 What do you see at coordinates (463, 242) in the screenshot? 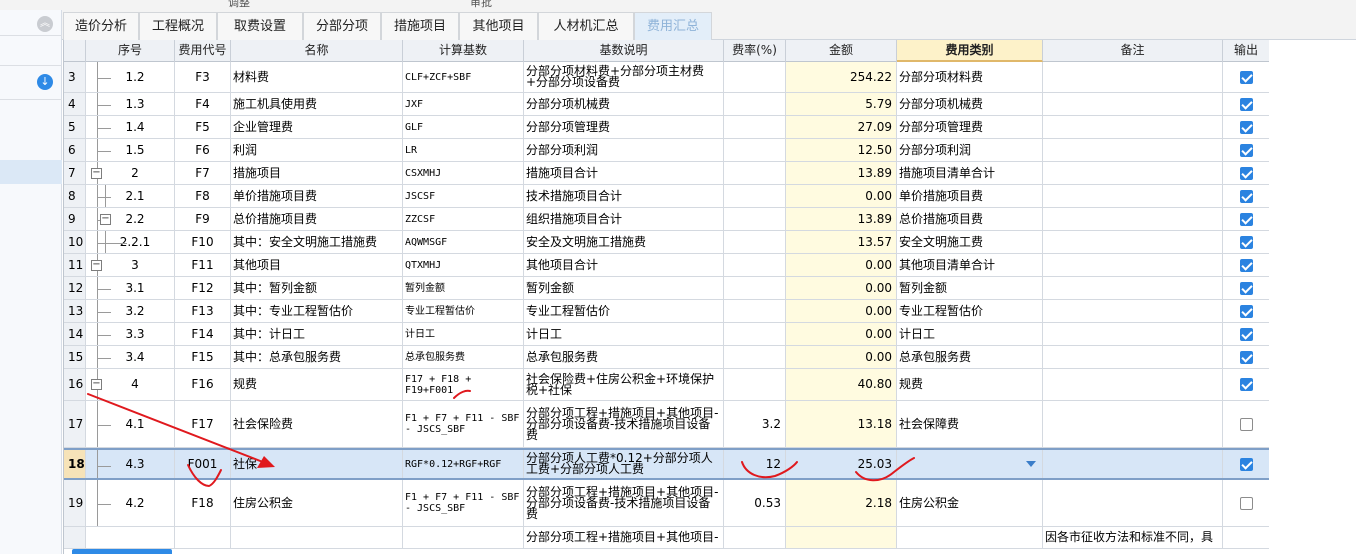
I see `cell-base: AQWMSGF` at bounding box center [463, 242].